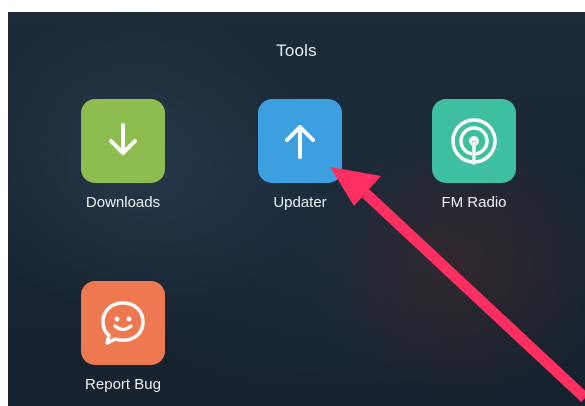 This screenshot has height=406, width=585. I want to click on updater-icon-tile, so click(300, 141).